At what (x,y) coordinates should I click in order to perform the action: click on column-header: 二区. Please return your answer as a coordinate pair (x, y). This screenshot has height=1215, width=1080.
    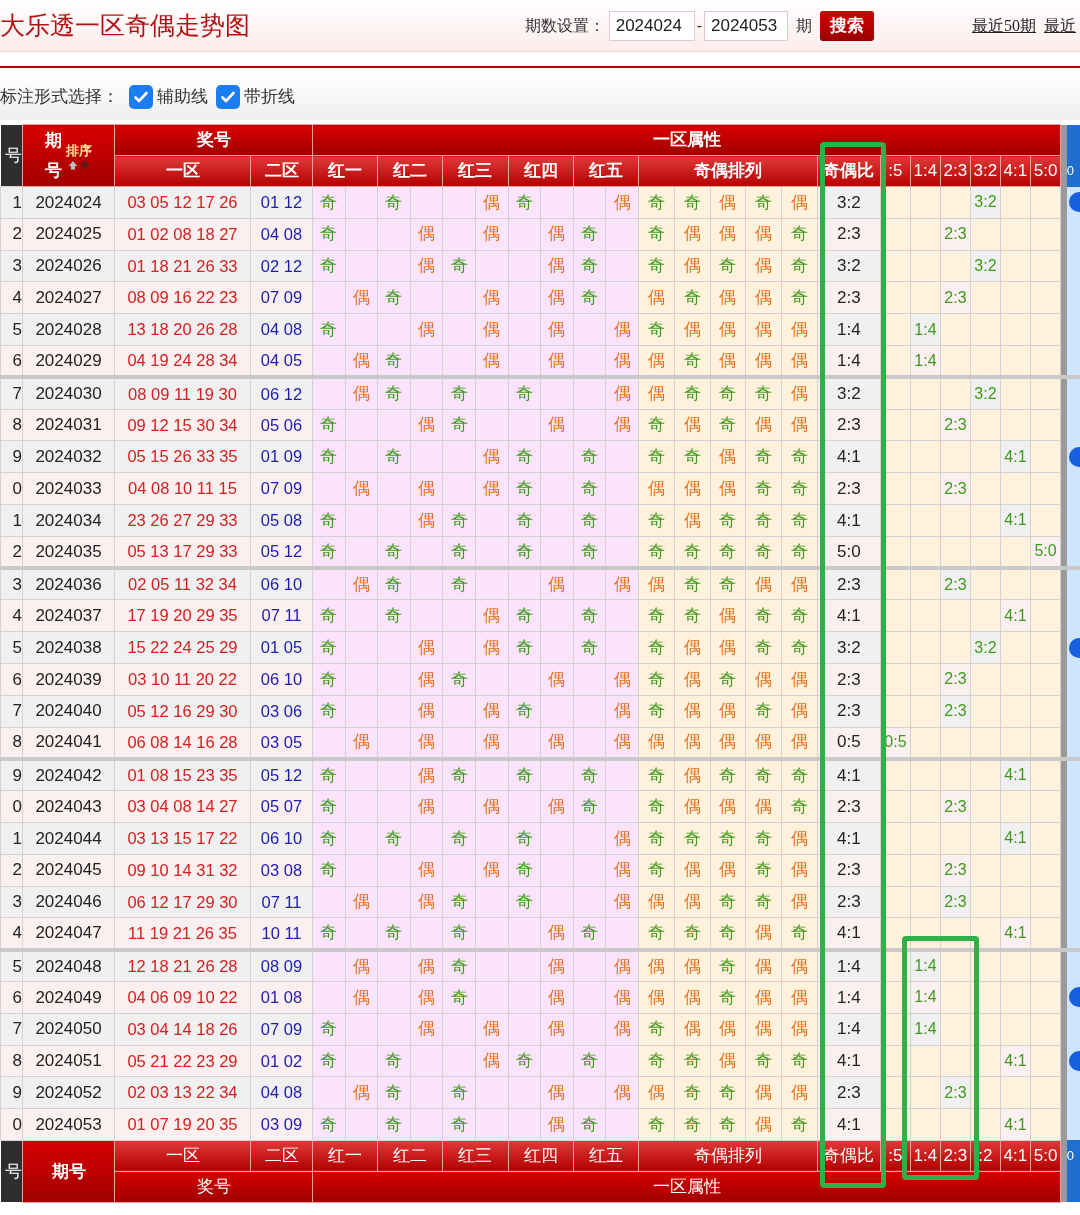
    Looking at the image, I should click on (281, 171).